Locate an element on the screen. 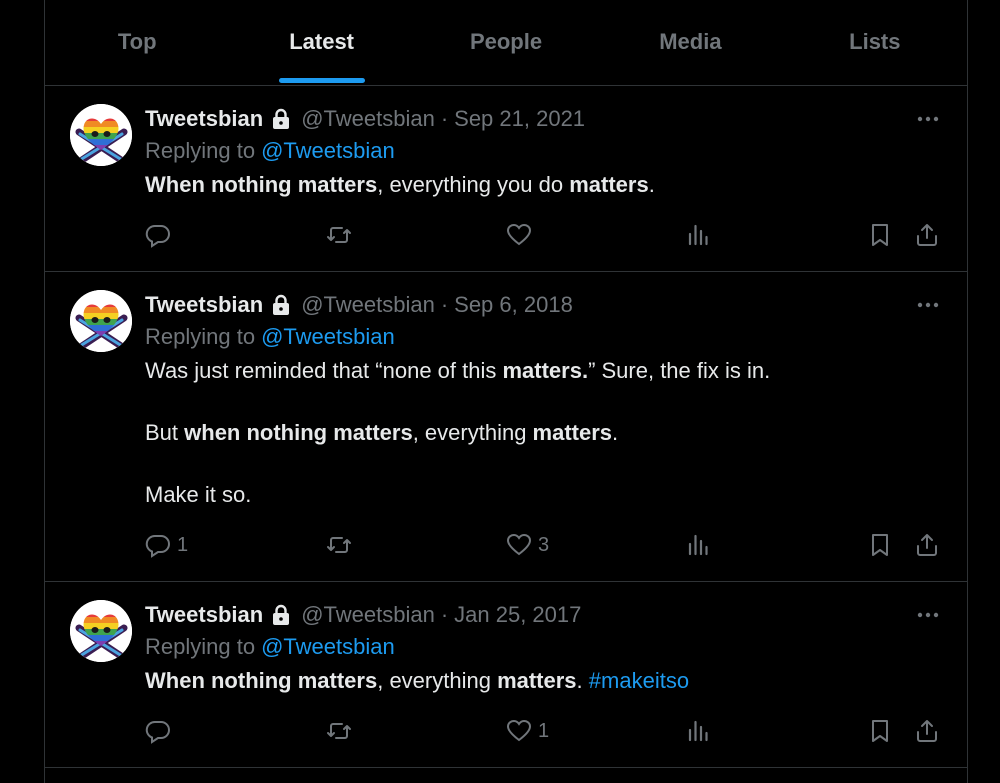 Image resolution: width=1000 pixels, height=783 pixels. search-tabs: Top Latest People Media Lists is located at coordinates (506, 43).